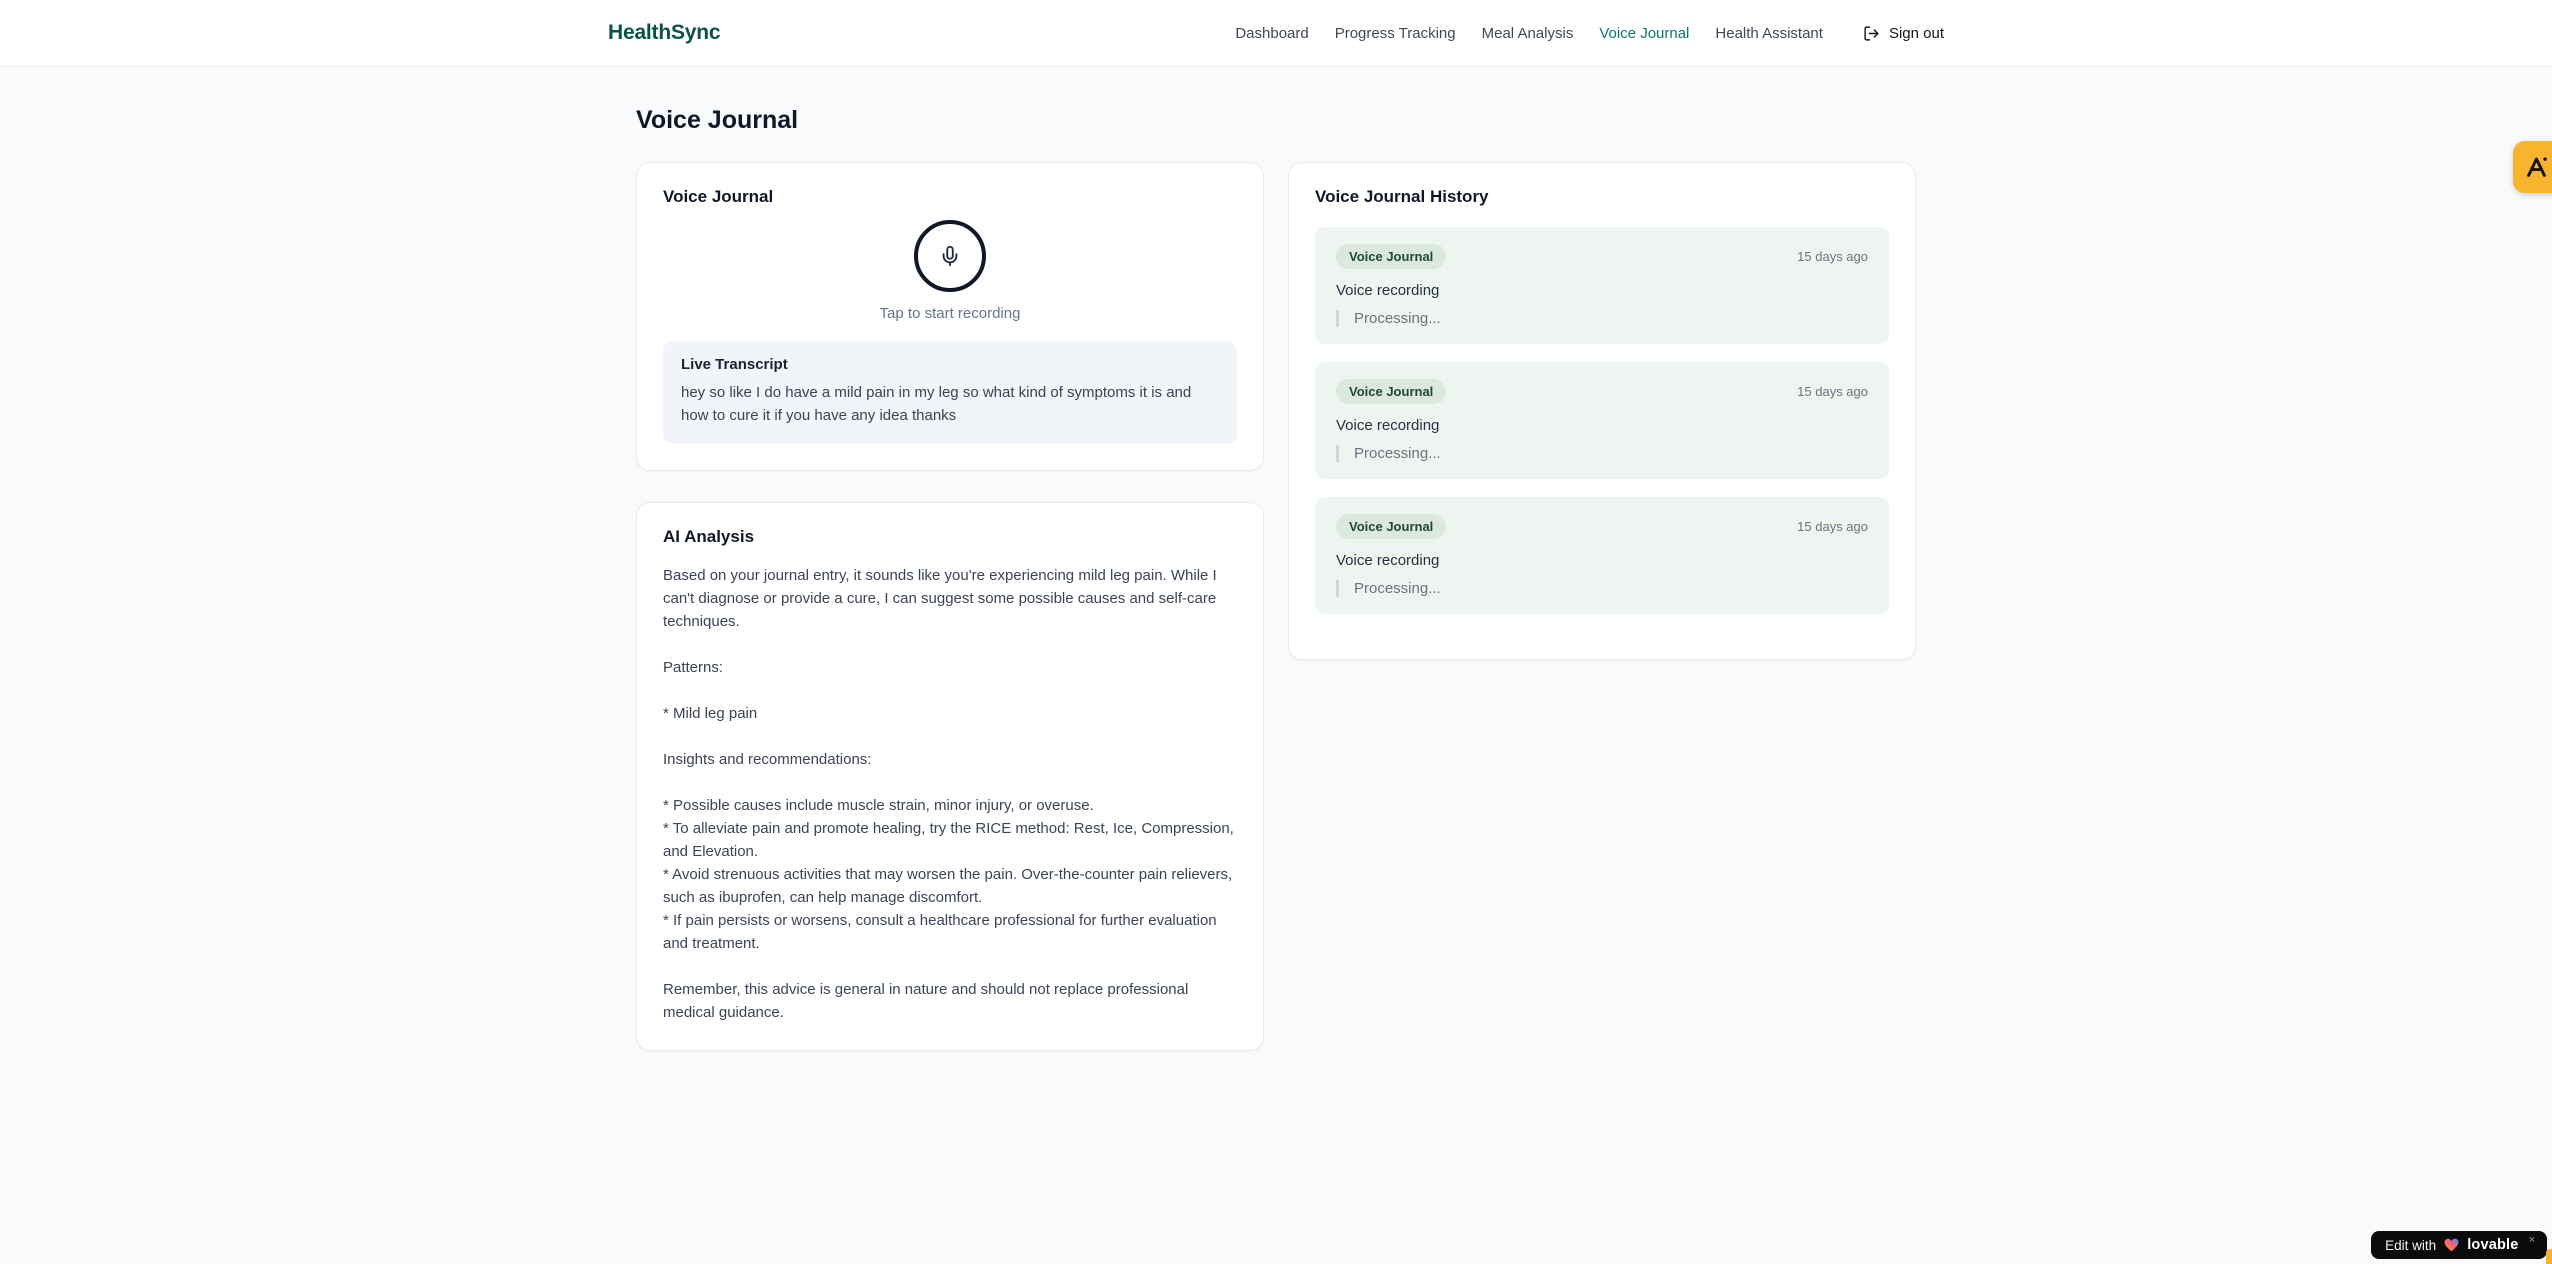 Image resolution: width=2552 pixels, height=1264 pixels. I want to click on lovable-badge: Edit with lovable ×, so click(2459, 1245).